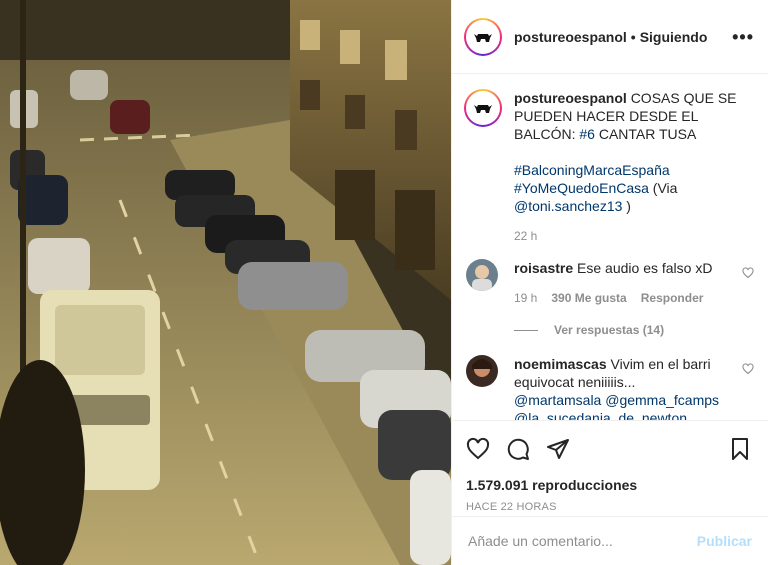 Image resolution: width=768 pixels, height=565 pixels. What do you see at coordinates (558, 449) in the screenshot?
I see `share-icon` at bounding box center [558, 449].